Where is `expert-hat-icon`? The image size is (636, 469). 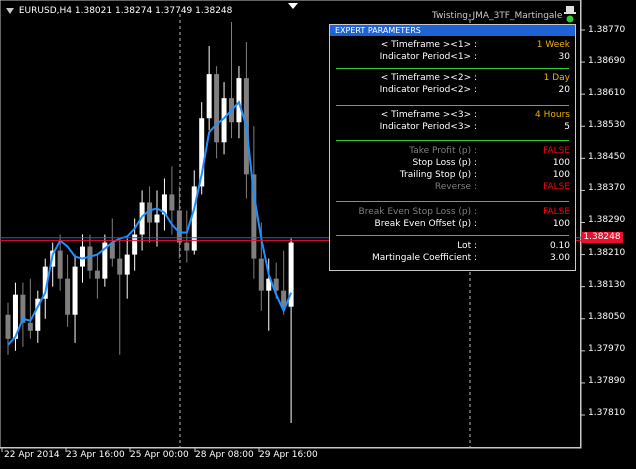 expert-hat-icon is located at coordinates (570, 14).